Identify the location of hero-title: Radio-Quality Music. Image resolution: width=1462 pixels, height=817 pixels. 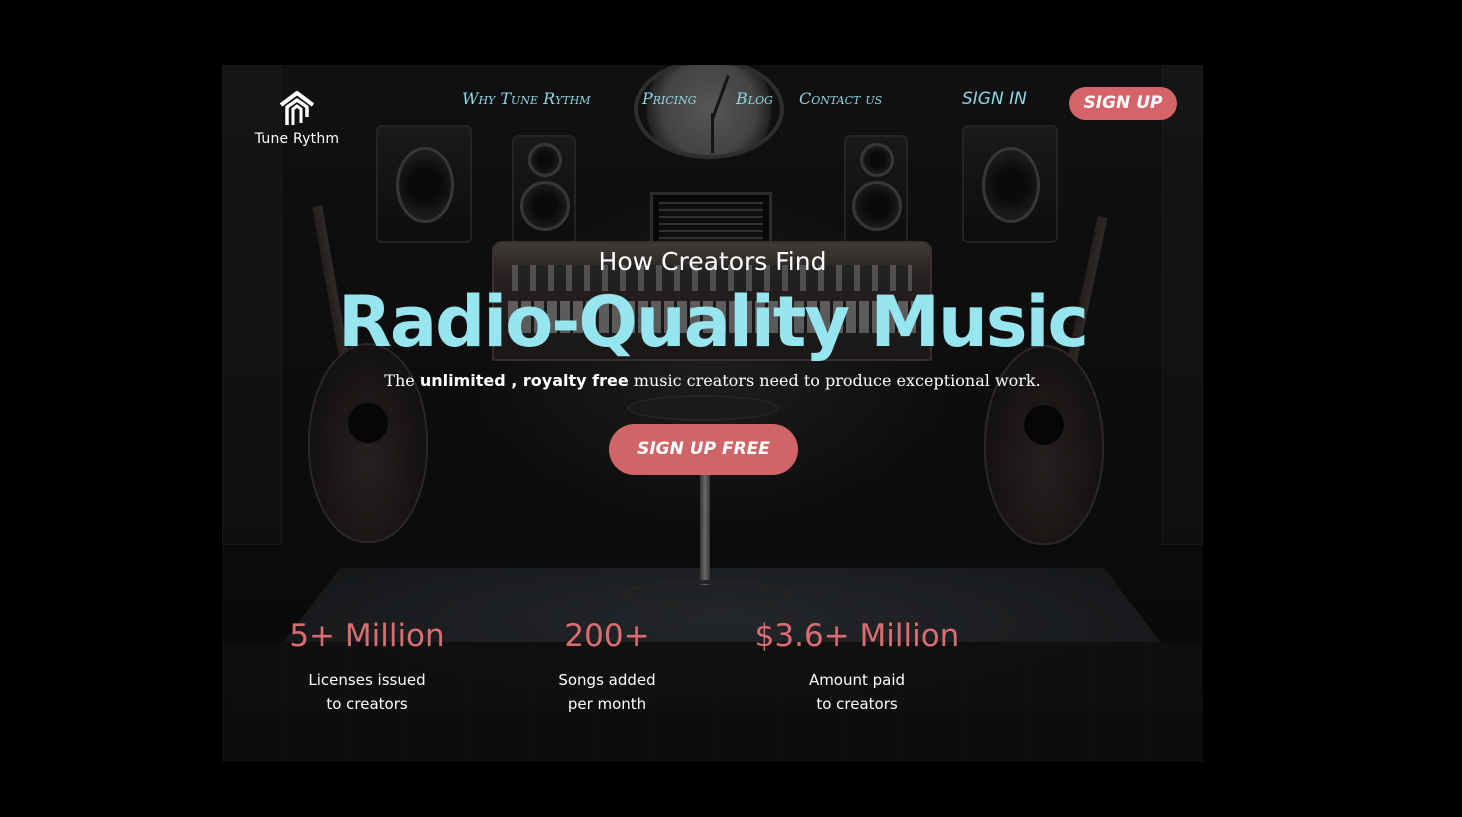
(713, 322).